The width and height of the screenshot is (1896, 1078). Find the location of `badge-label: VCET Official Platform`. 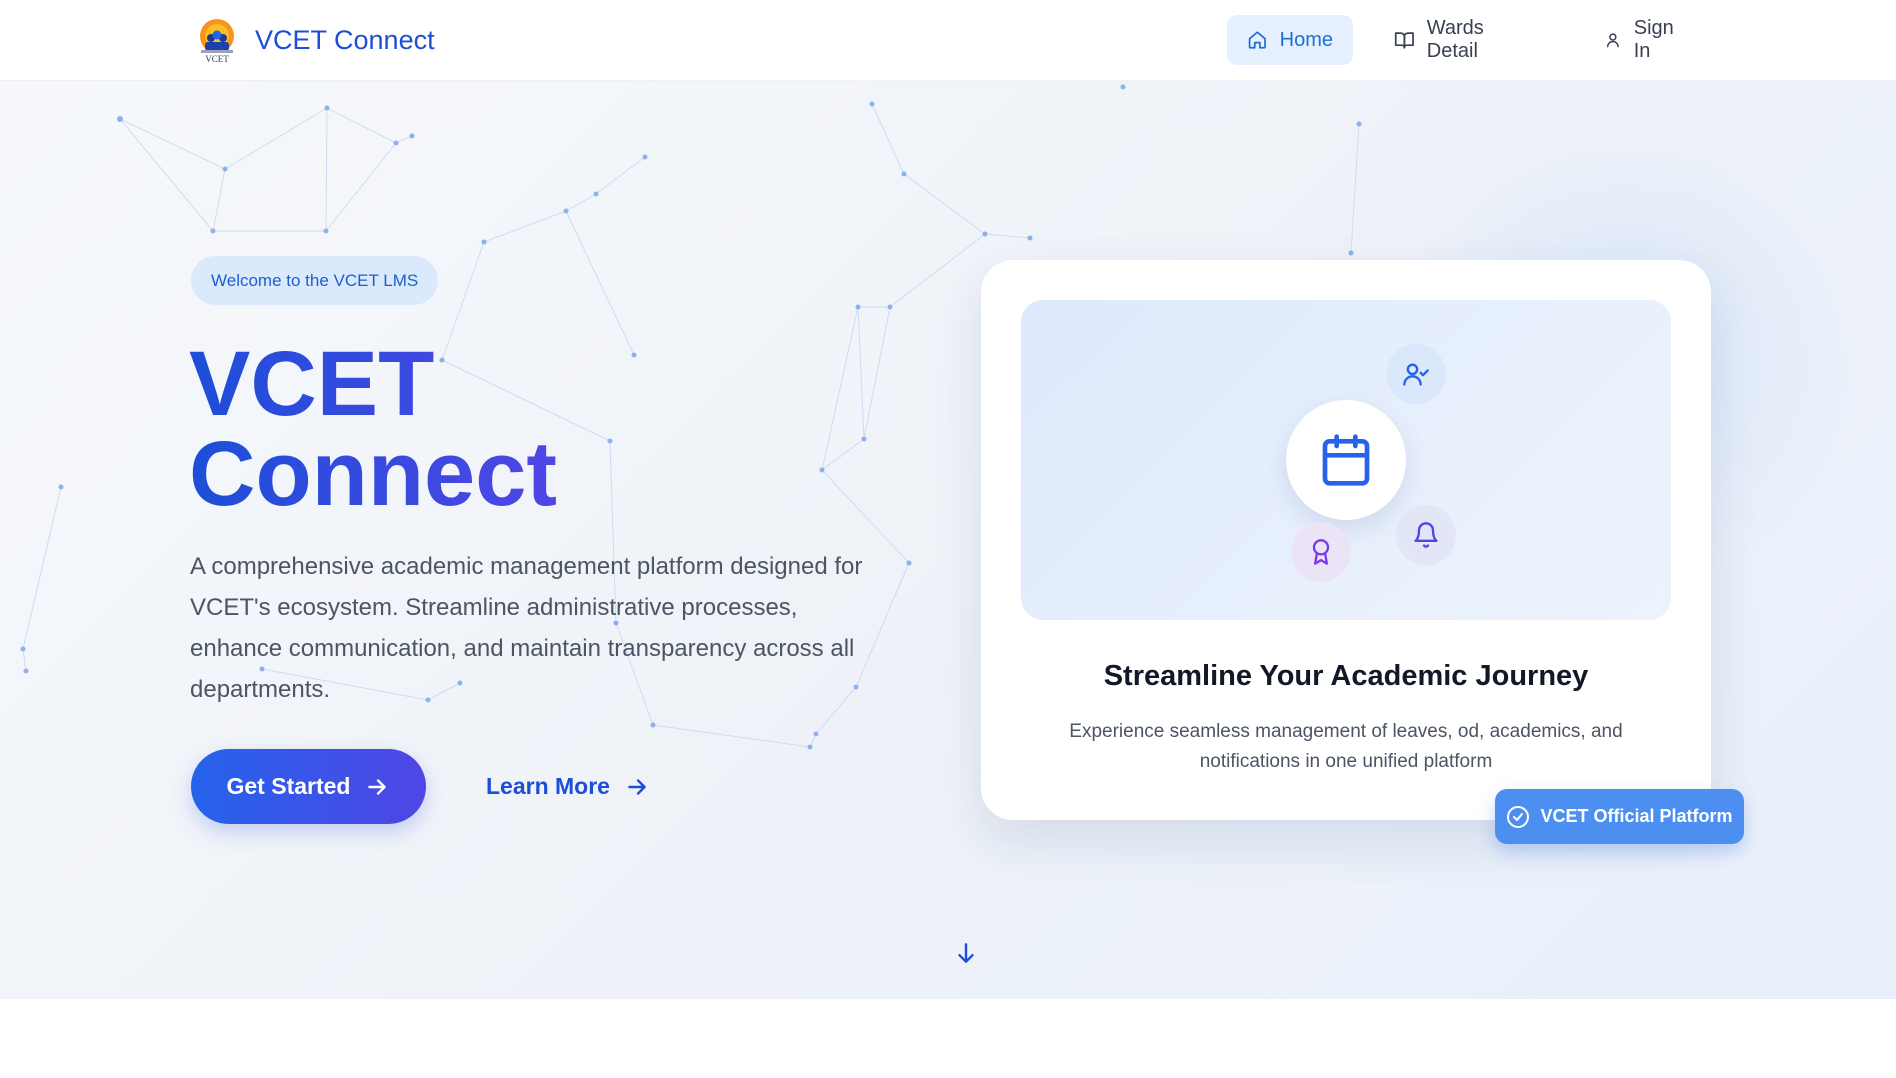

badge-label: VCET Official Platform is located at coordinates (1636, 816).